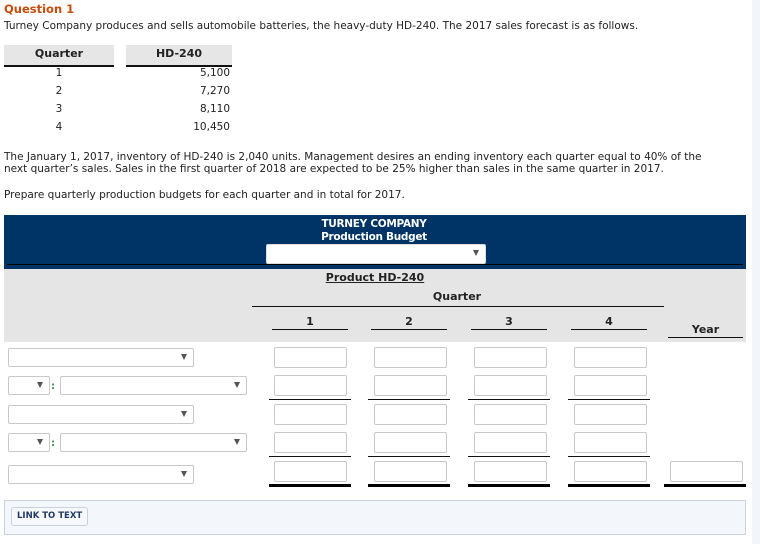 The height and width of the screenshot is (544, 760). I want to click on row-1-q3-input, so click(510, 357).